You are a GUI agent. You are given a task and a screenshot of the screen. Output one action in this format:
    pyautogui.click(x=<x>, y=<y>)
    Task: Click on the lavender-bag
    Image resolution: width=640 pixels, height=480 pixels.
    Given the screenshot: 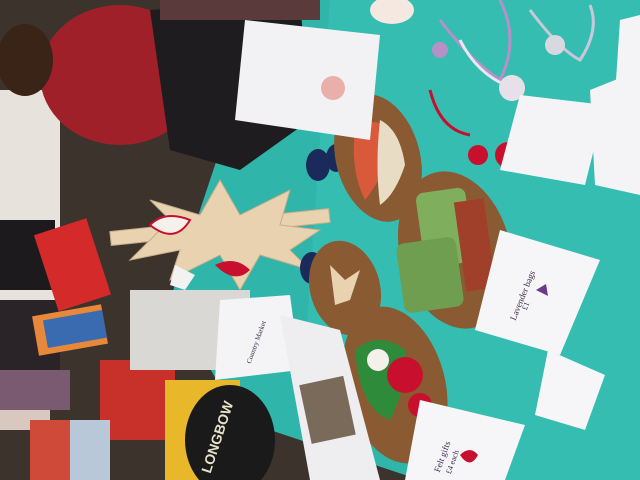 What is the action you would take?
    pyautogui.click(x=430, y=275)
    